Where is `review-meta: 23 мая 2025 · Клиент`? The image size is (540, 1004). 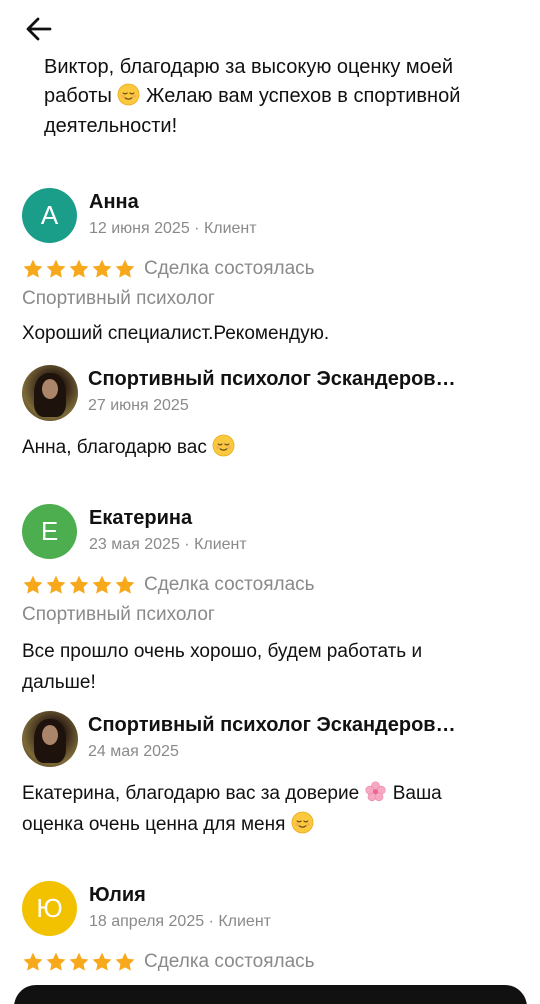 review-meta: 23 мая 2025 · Клиент is located at coordinates (168, 544).